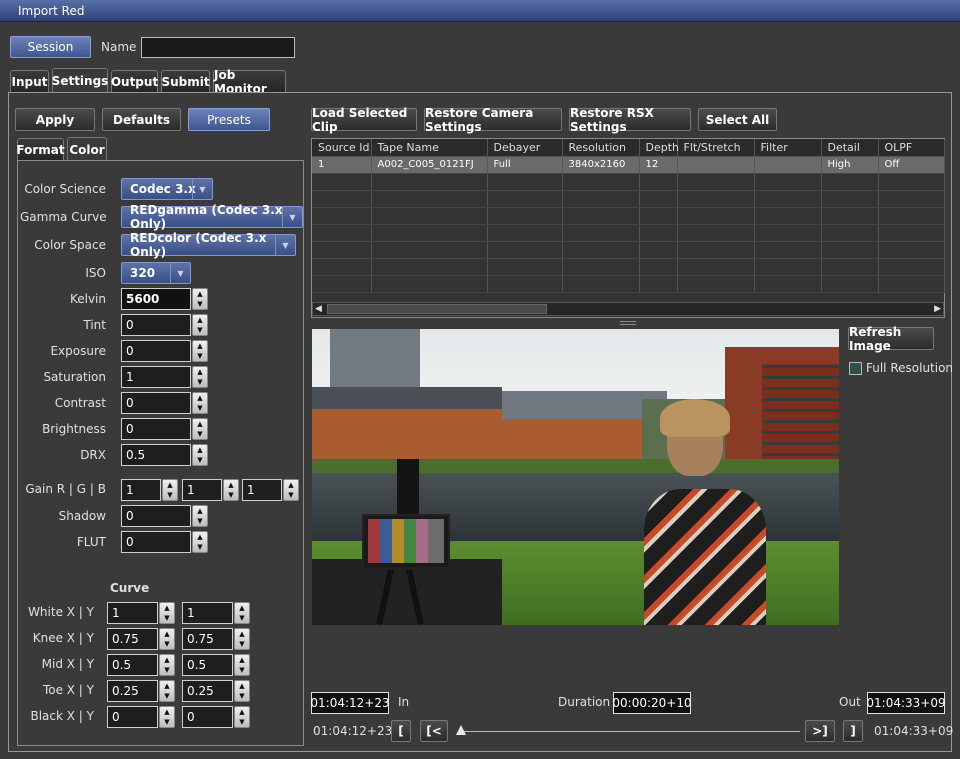 This screenshot has height=759, width=960. I want to click on mark-out-button: ], so click(853, 731).